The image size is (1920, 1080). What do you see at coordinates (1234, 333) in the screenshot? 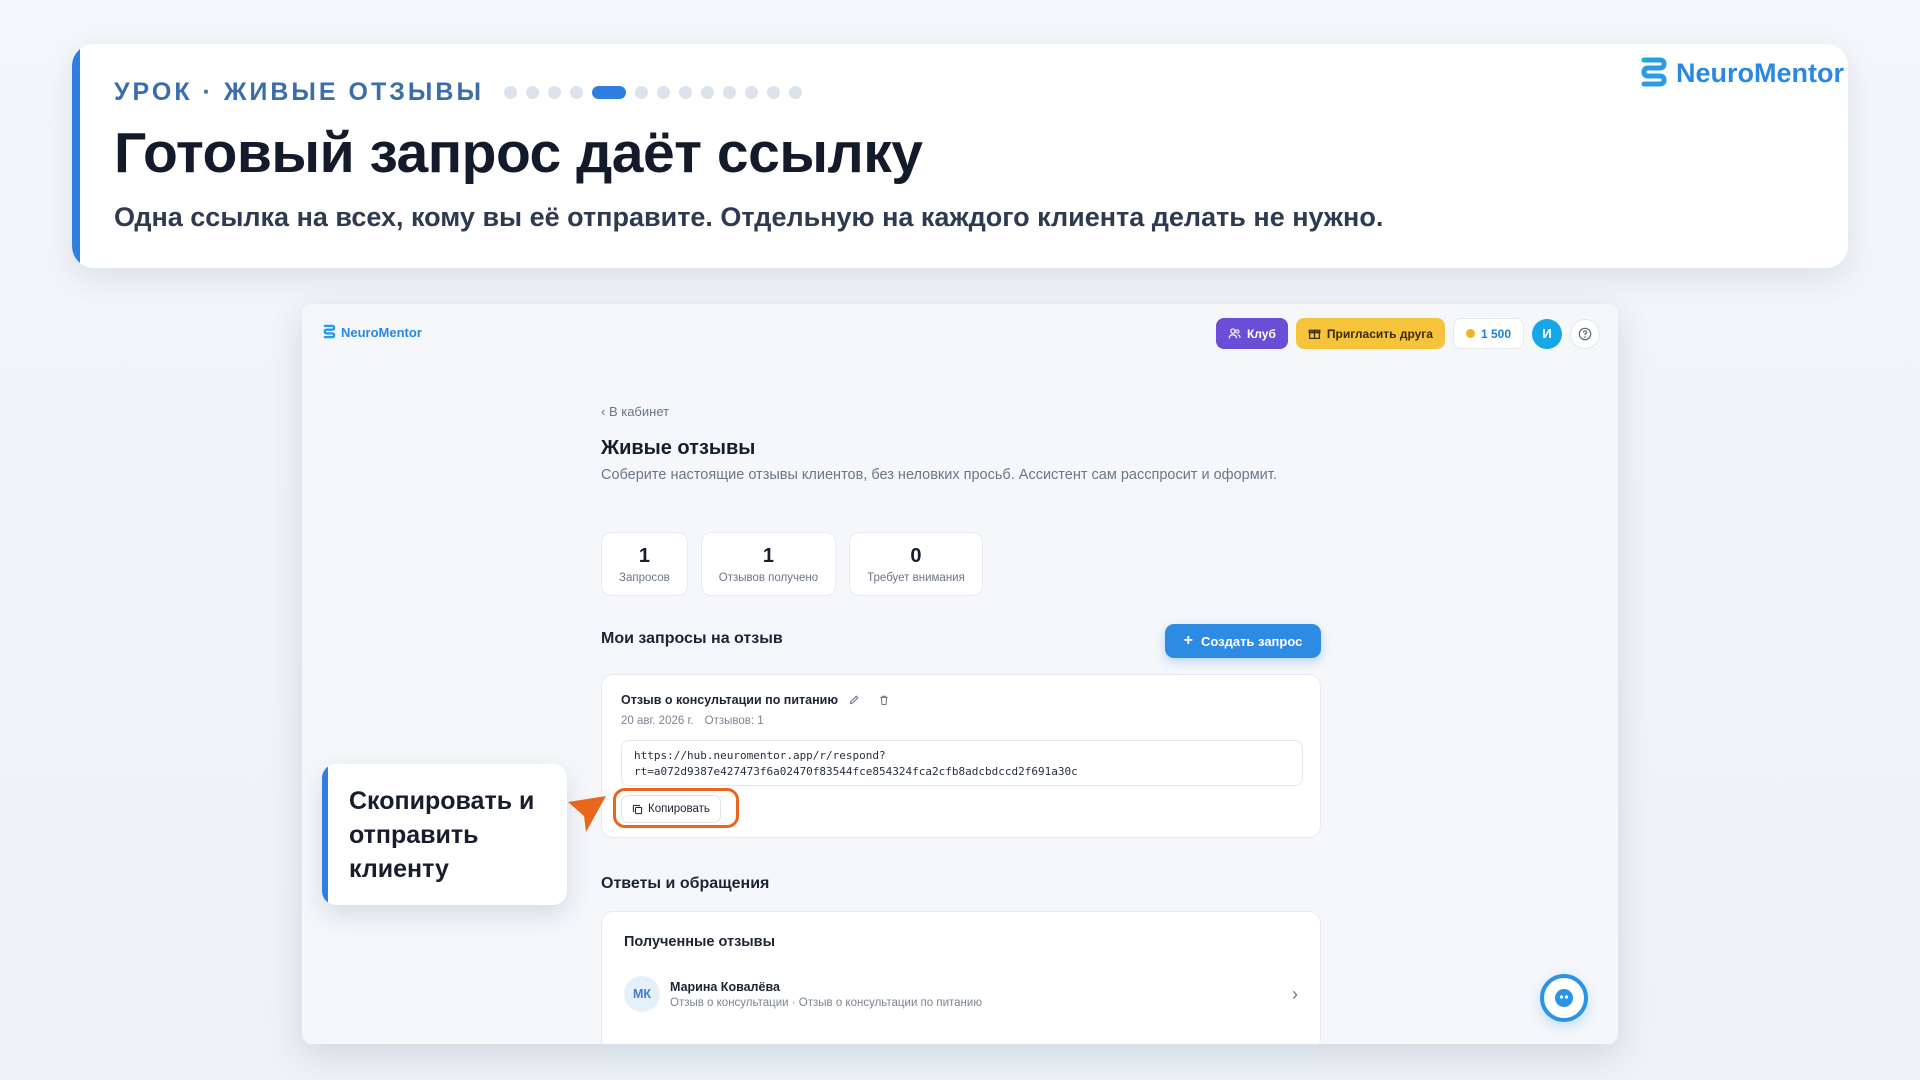
I see `users-icon` at bounding box center [1234, 333].